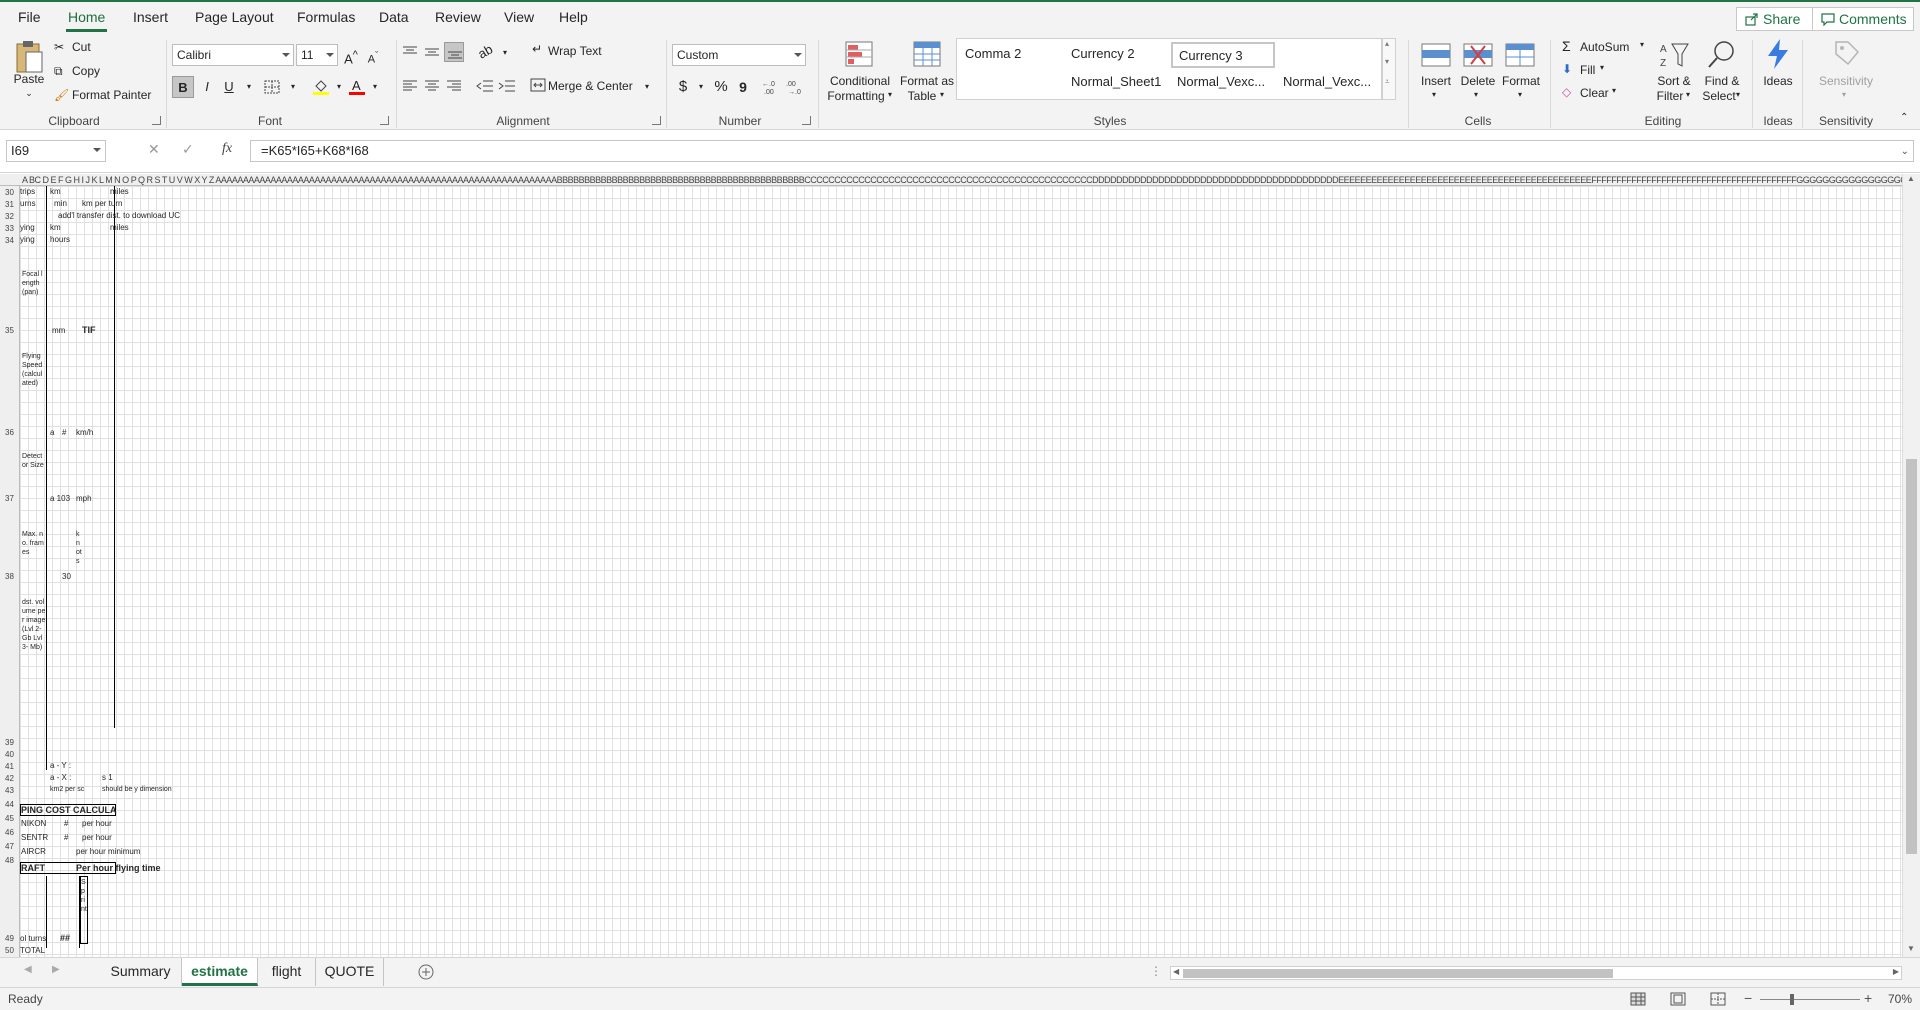 Image resolution: width=1920 pixels, height=1010 pixels. Describe the element at coordinates (1674, 81) in the screenshot. I see `sort-filter-button: Sort &` at that location.